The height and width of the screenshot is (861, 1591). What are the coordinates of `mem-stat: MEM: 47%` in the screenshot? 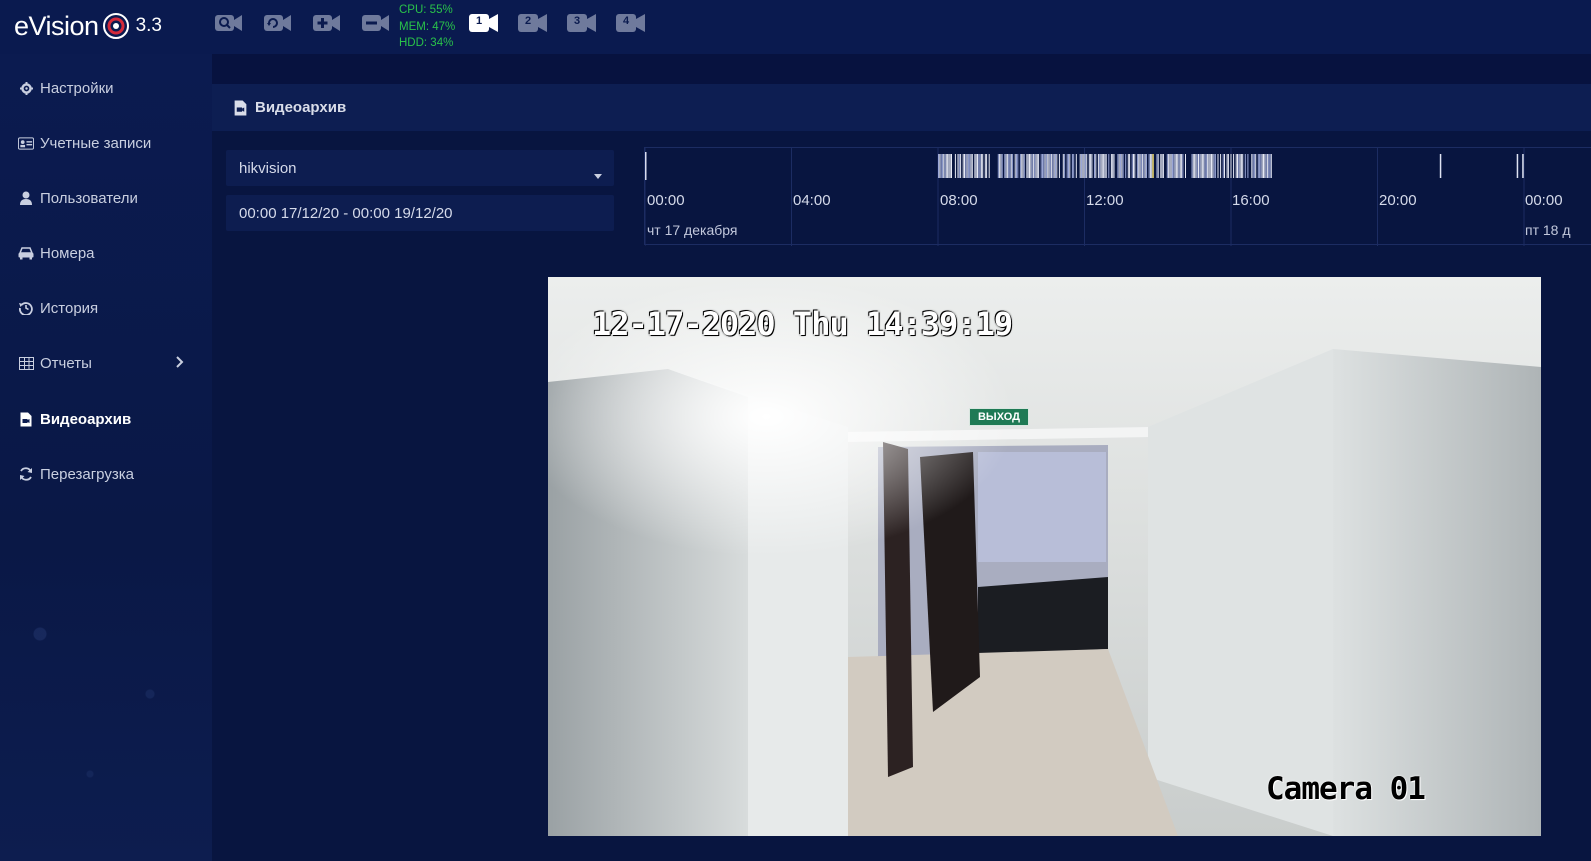 It's located at (427, 26).